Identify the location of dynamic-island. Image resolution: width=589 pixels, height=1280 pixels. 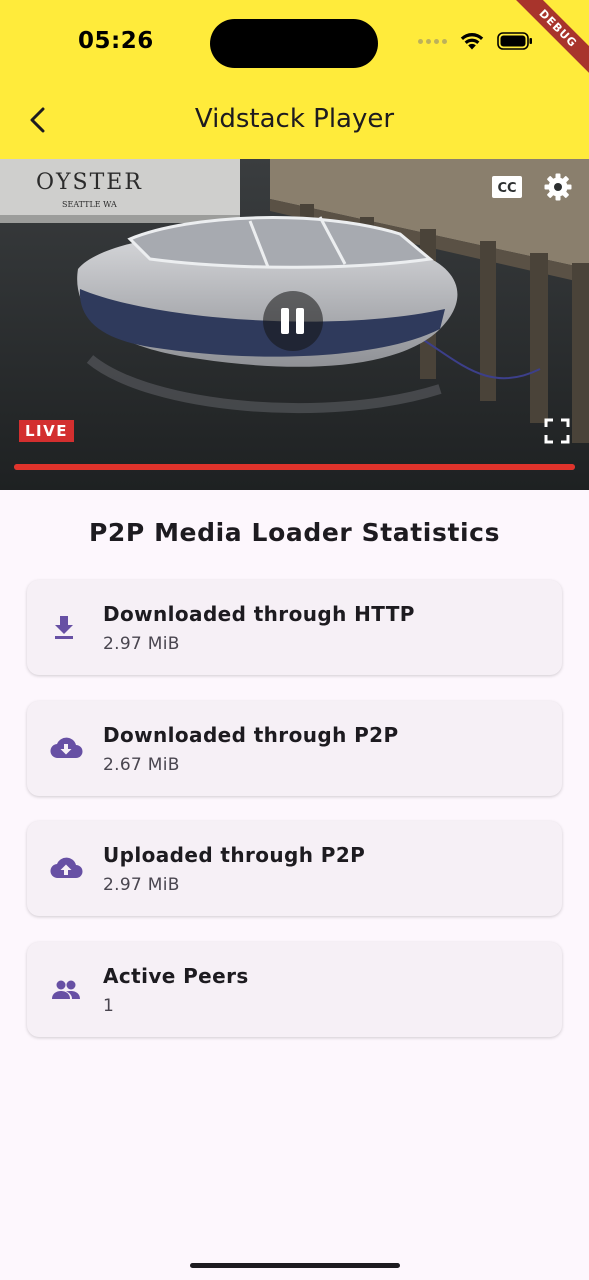
(294, 43).